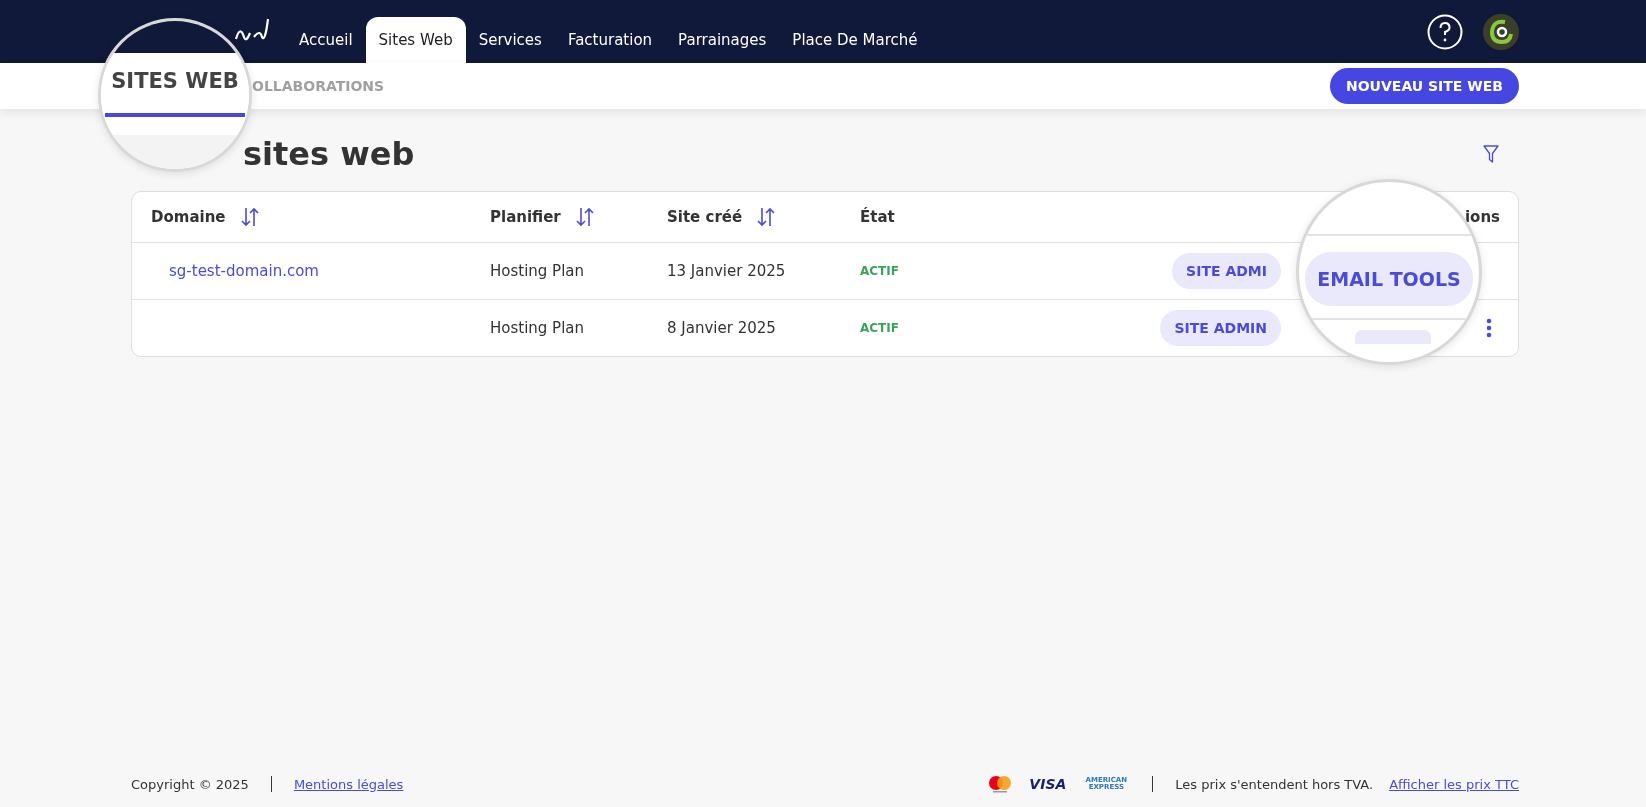 This screenshot has height=807, width=1646. What do you see at coordinates (1220, 328) in the screenshot?
I see `site-admin-button: SITE ADMIN` at bounding box center [1220, 328].